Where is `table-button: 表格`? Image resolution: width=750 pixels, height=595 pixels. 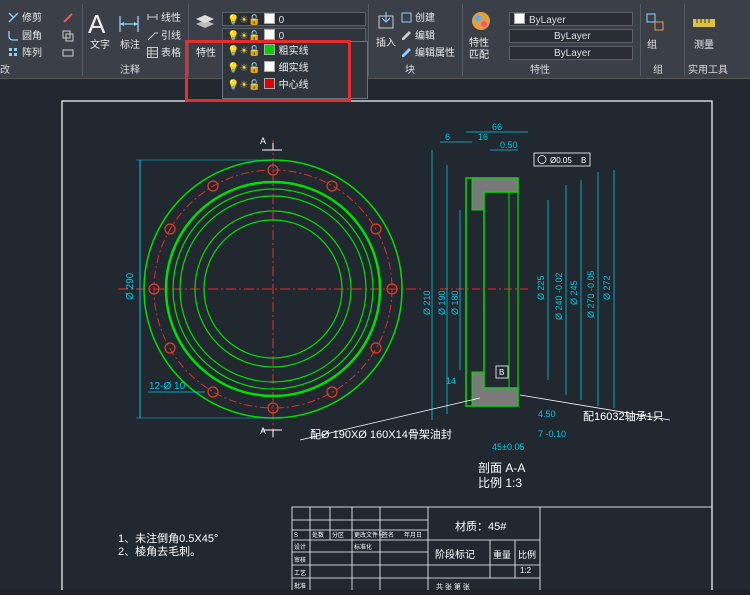
table-button: 表格 is located at coordinates (164, 53).